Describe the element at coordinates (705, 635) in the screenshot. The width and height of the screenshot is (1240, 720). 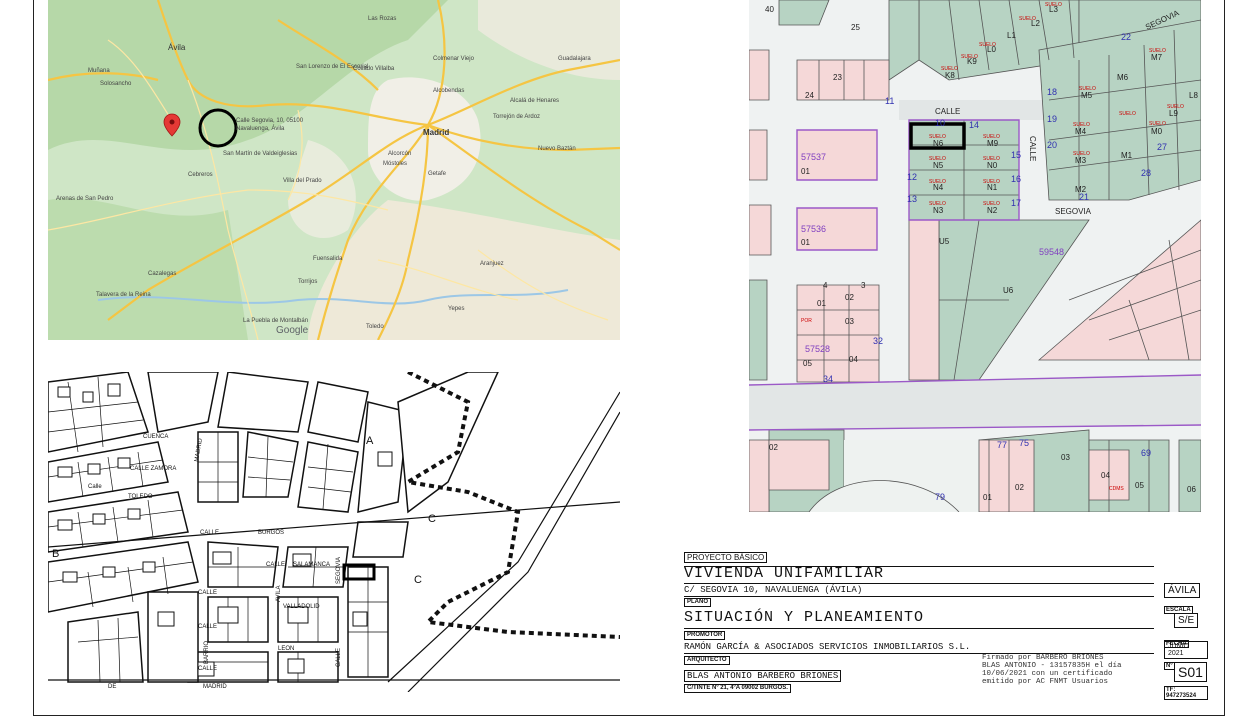
I see `promotor-label: PROMOTOR` at that location.